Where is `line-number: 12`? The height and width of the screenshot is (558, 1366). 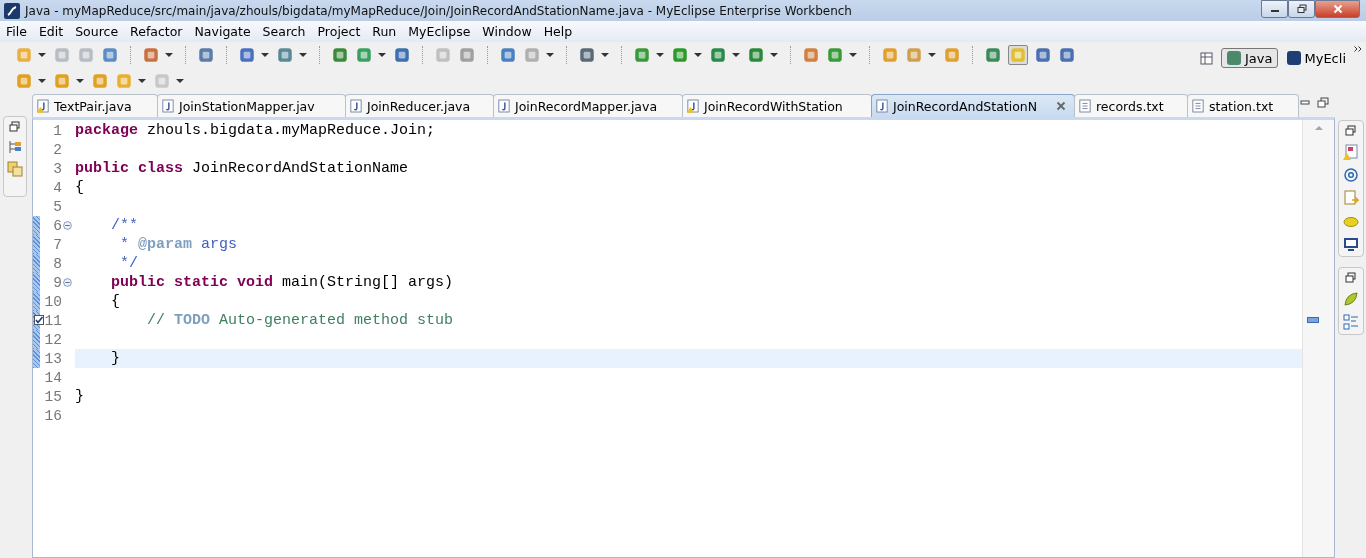 line-number: 12 is located at coordinates (52, 339).